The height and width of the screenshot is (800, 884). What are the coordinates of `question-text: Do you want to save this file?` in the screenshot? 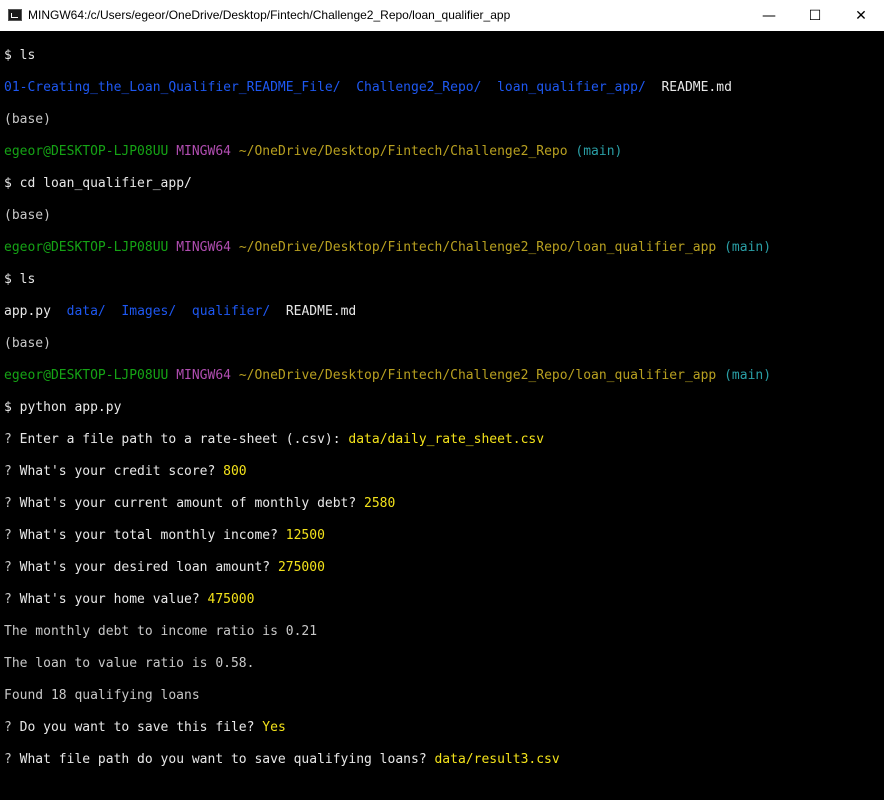 It's located at (137, 727).